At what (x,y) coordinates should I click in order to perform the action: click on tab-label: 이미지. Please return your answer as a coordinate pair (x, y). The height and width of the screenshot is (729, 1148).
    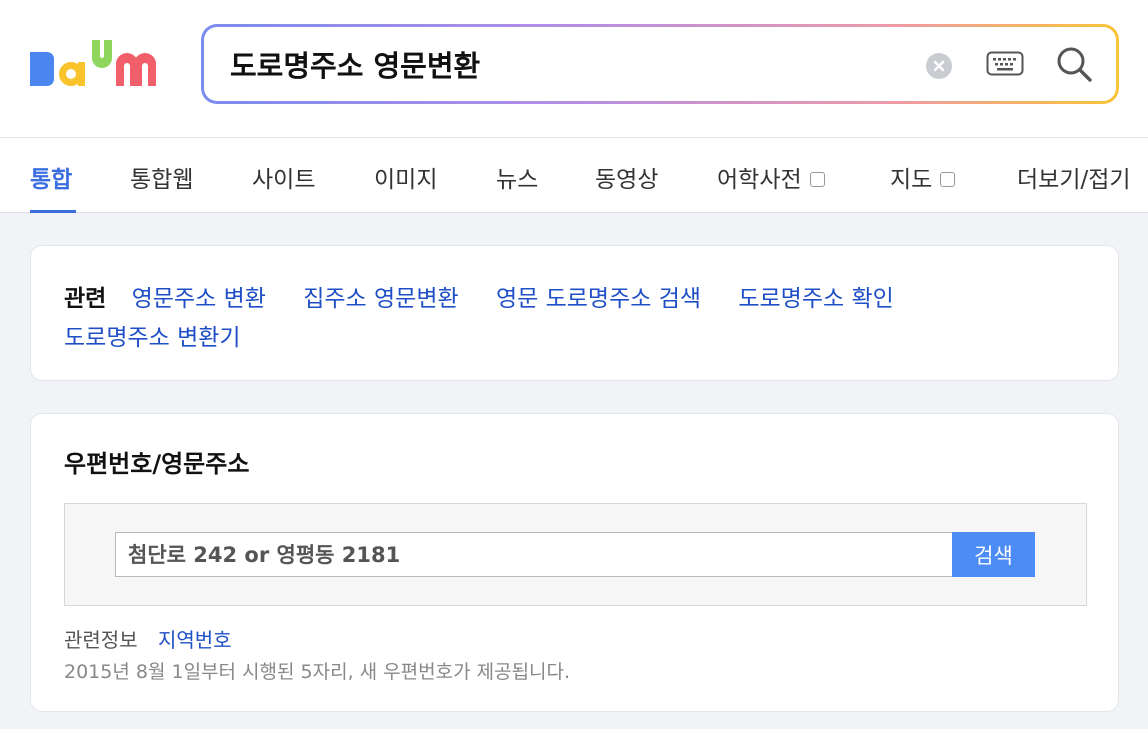
    Looking at the image, I should click on (406, 180).